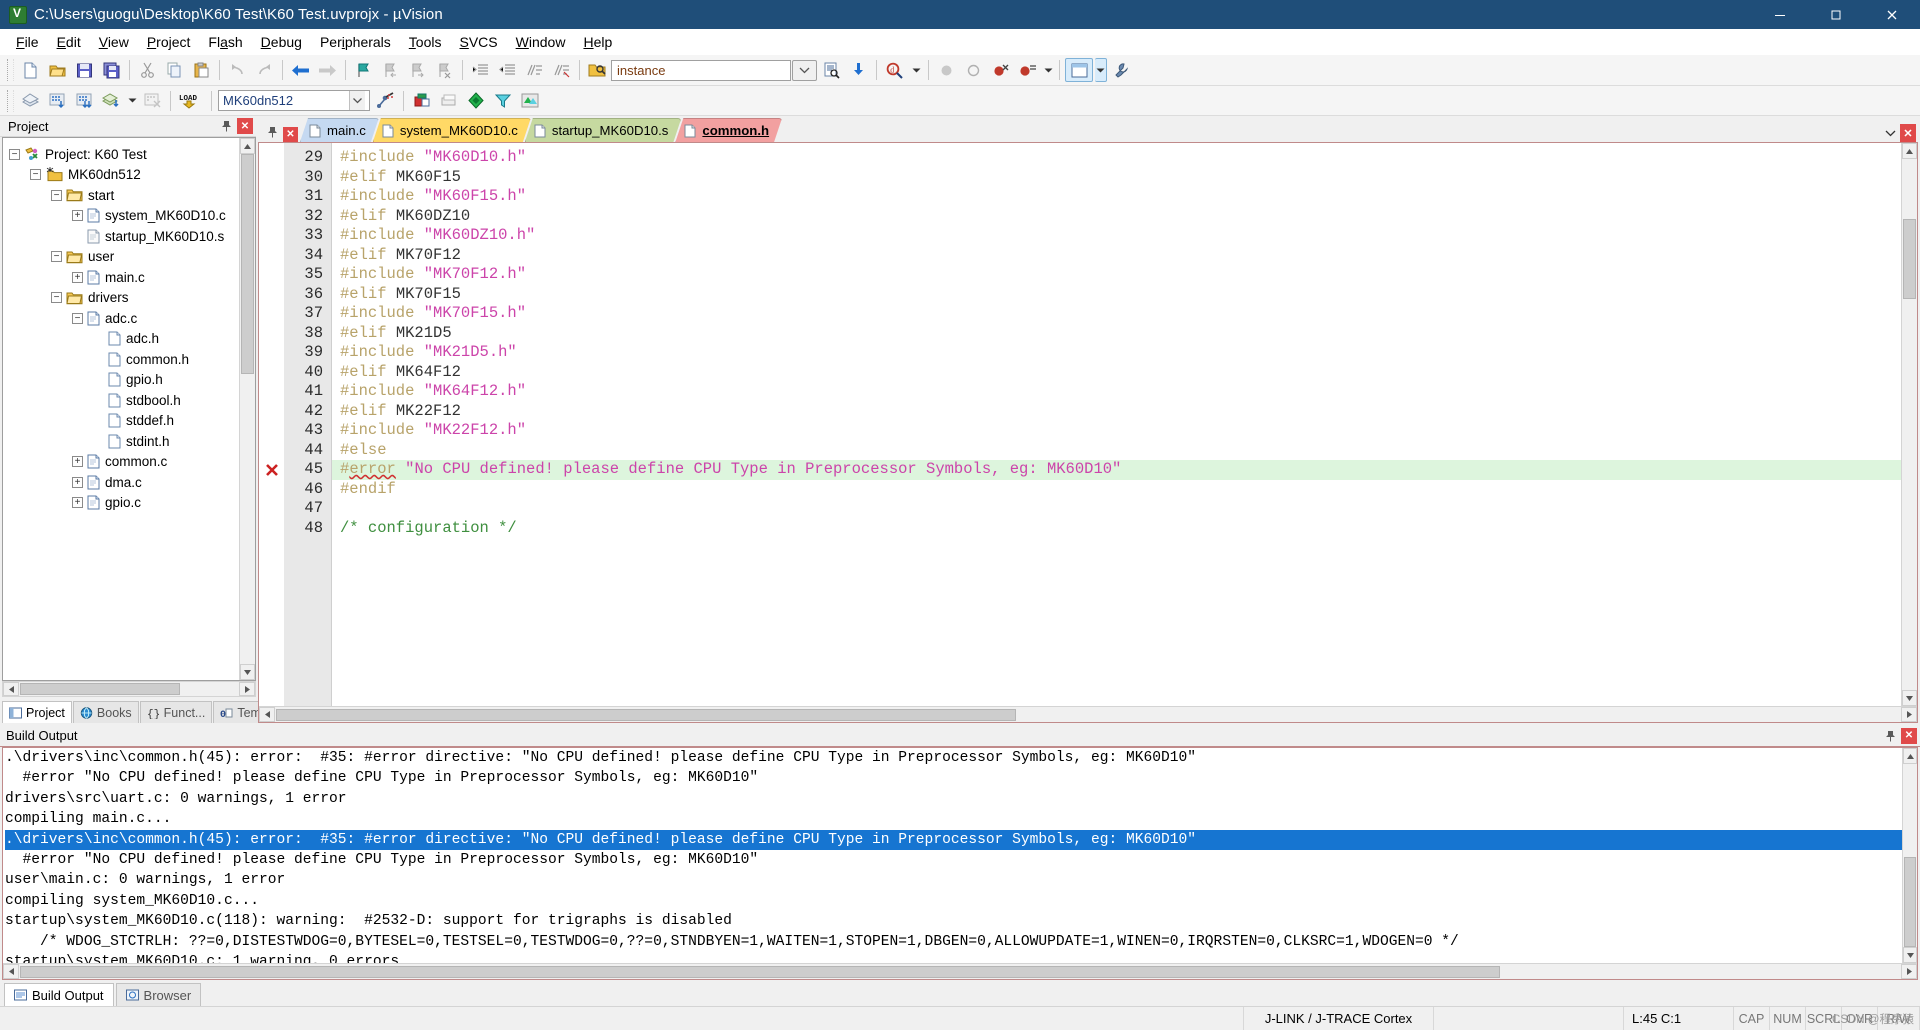 This screenshot has width=1920, height=1030. I want to click on breakpoint-kill-all-icon, so click(1000, 70).